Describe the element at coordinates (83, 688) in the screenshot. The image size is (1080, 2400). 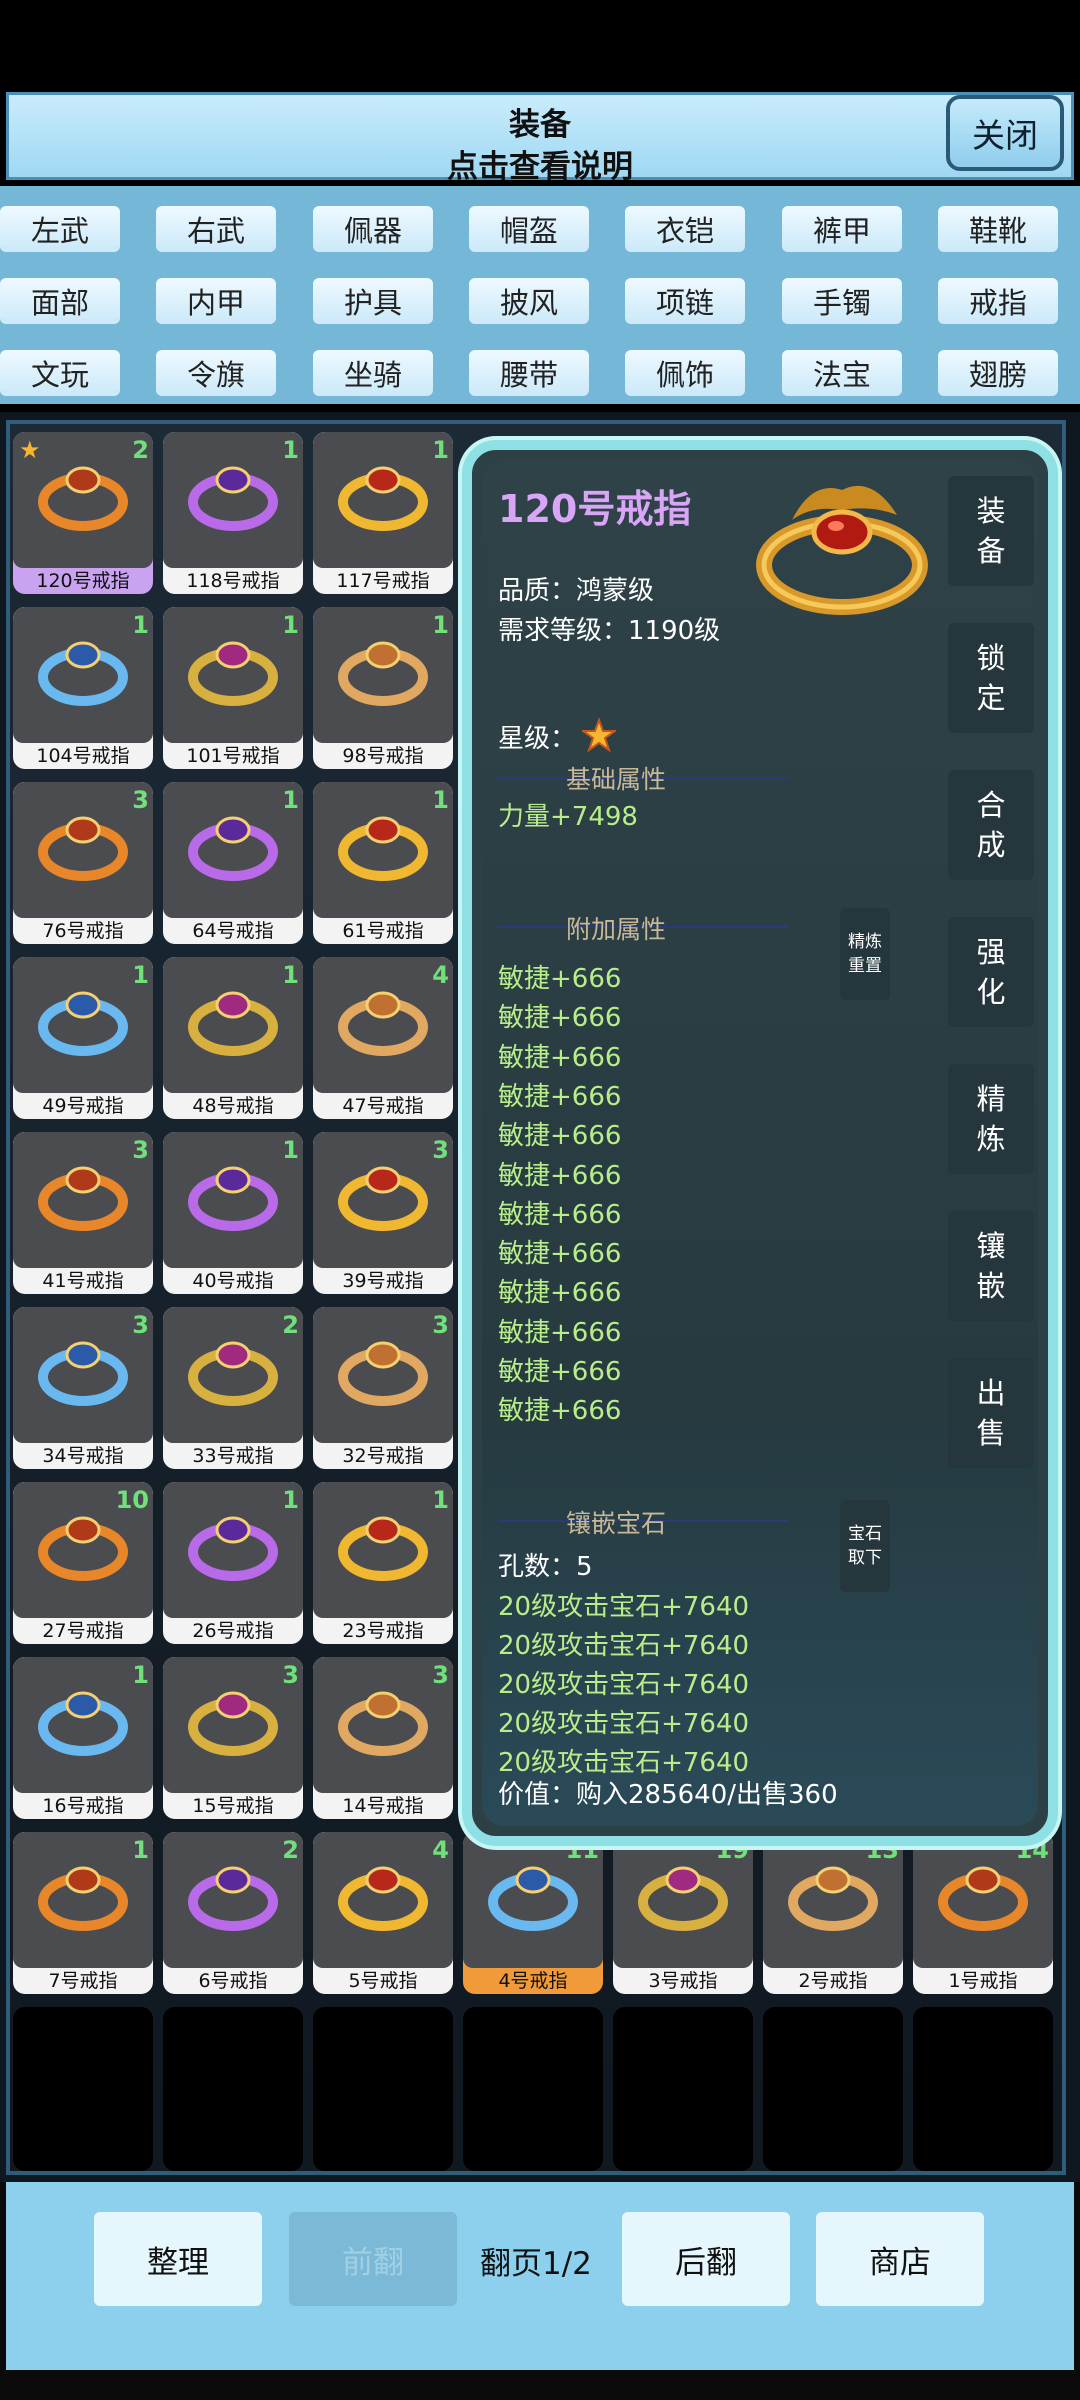
I see `inventory-slot: 1 104号戒指` at that location.